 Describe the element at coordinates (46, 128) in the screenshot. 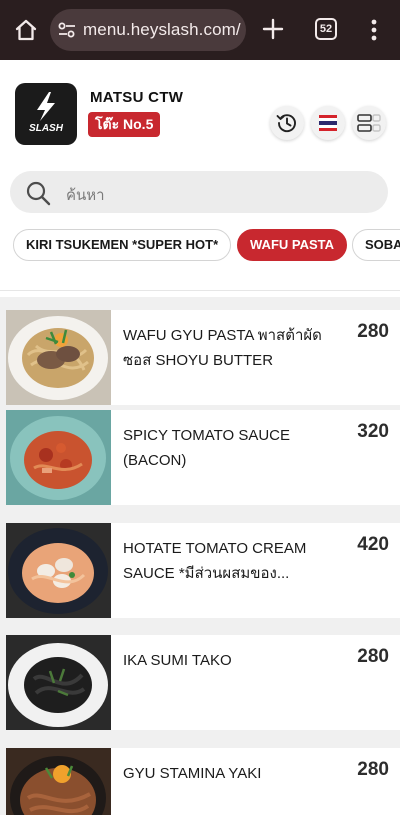

I see `logo-text: SLASH` at that location.